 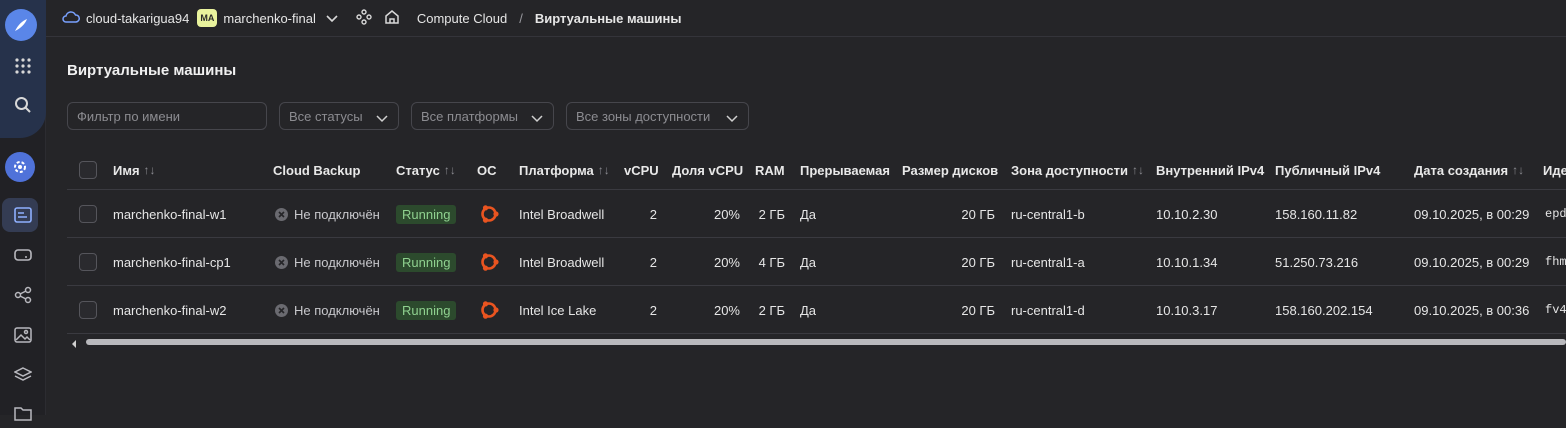 I want to click on page-title: Виртуальные машины, so click(x=152, y=70).